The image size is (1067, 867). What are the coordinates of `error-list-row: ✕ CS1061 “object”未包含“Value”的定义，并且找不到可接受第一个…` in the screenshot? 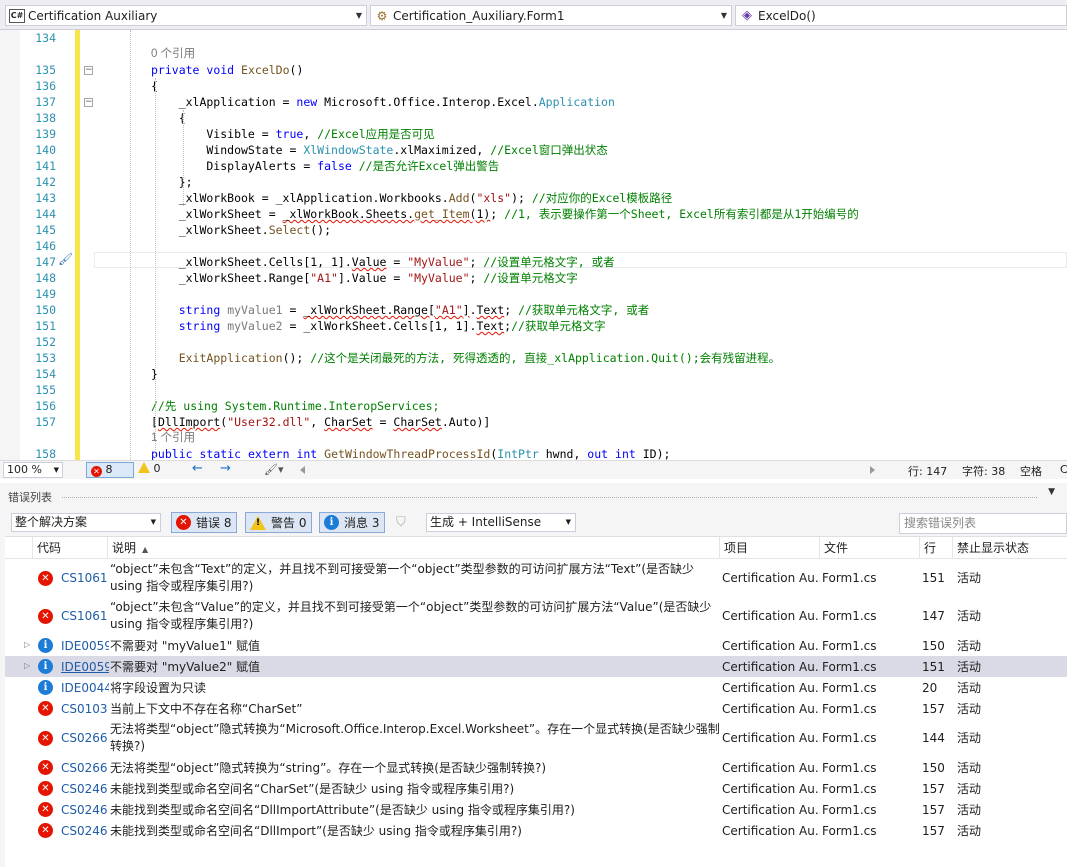 It's located at (536, 616).